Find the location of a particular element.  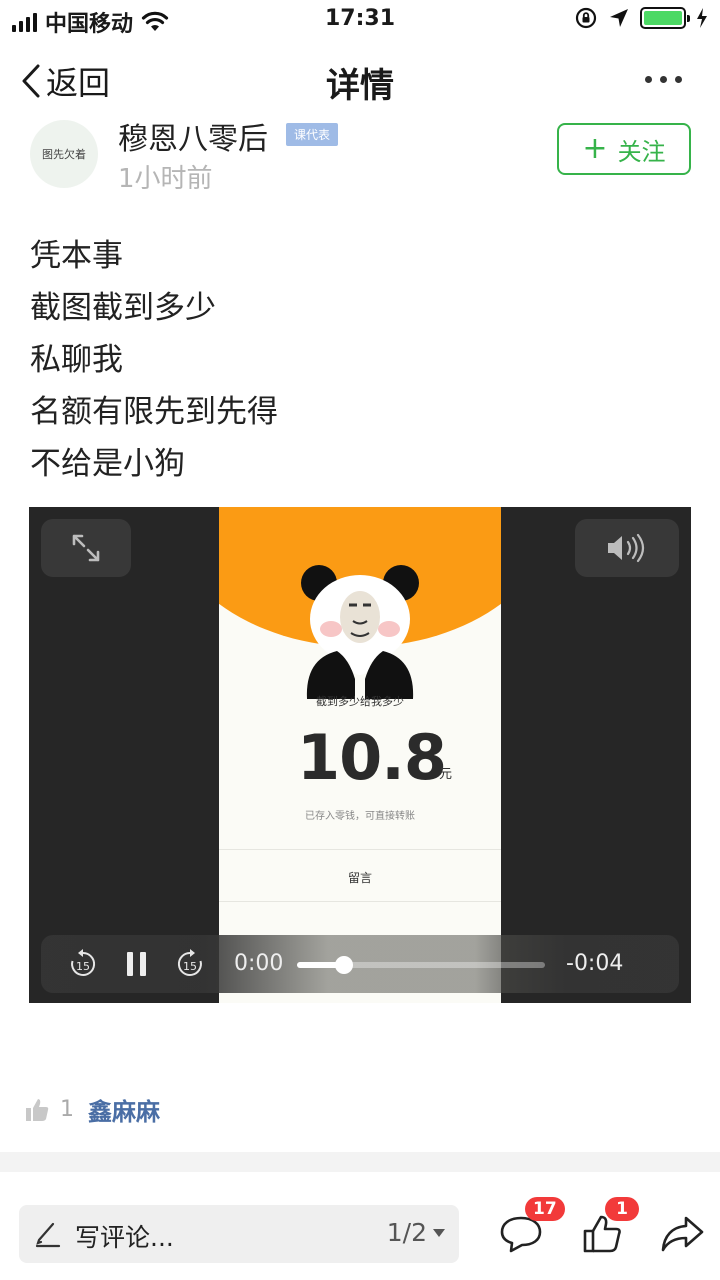

fullscreen-button is located at coordinates (86, 548).